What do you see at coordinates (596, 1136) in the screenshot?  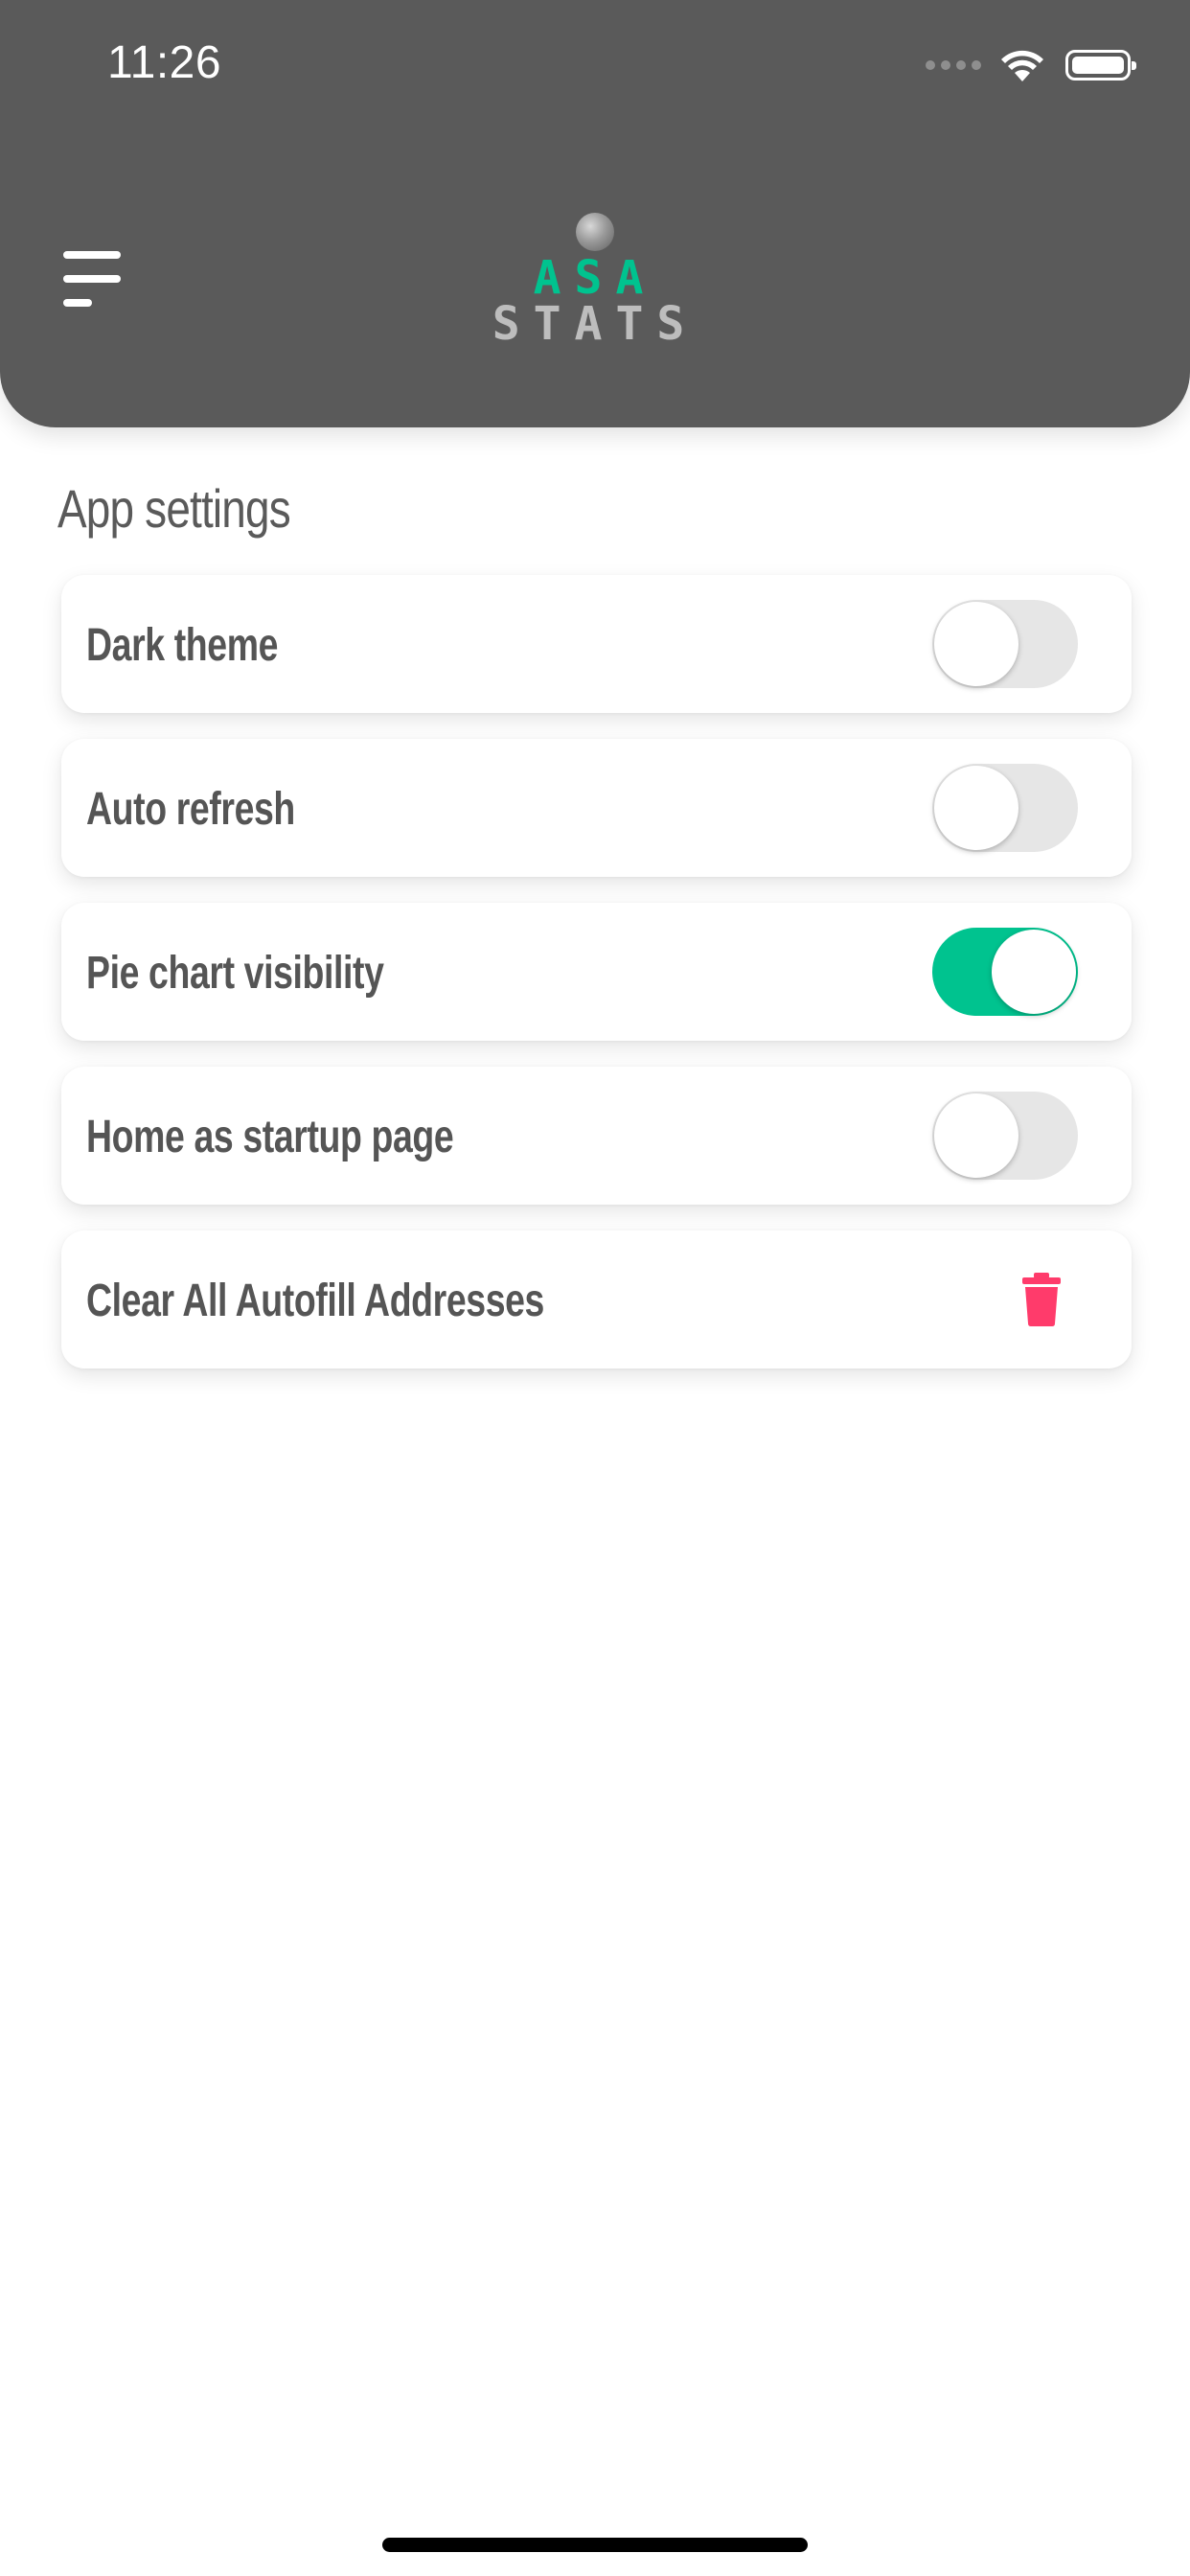 I see `setting-home-startup: Home as startup page` at bounding box center [596, 1136].